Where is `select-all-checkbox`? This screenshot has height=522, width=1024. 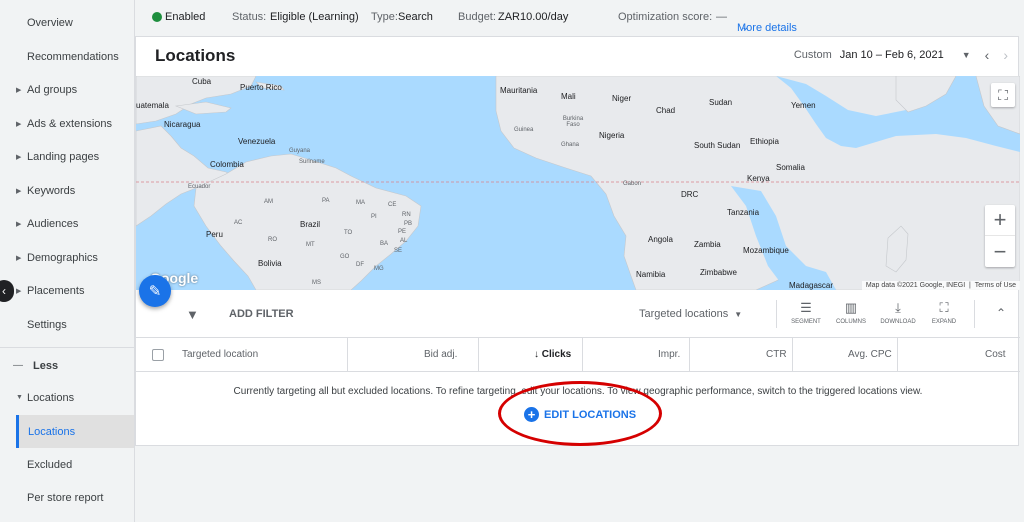 select-all-checkbox is located at coordinates (158, 355).